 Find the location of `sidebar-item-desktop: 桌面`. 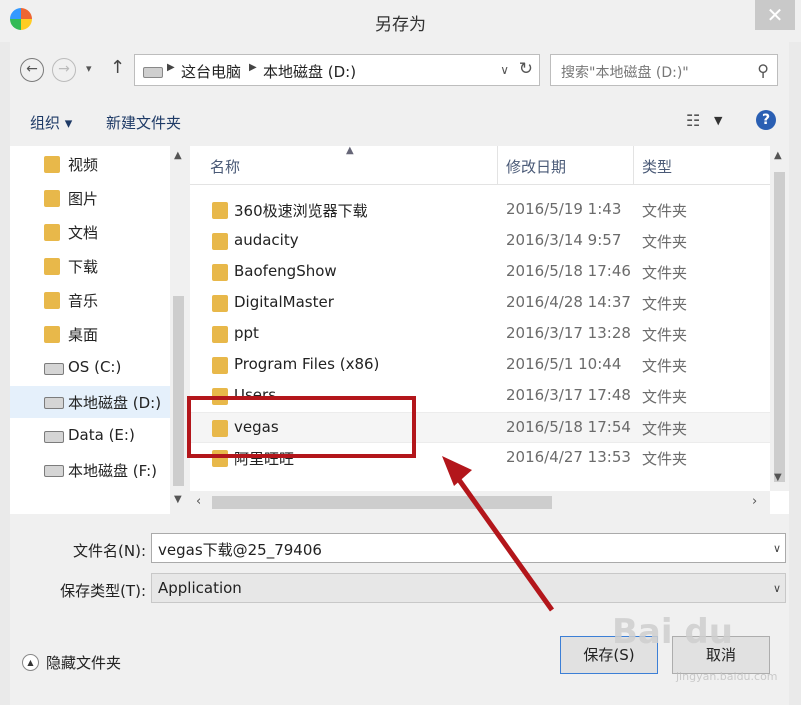

sidebar-item-desktop: 桌面 is located at coordinates (90, 334).